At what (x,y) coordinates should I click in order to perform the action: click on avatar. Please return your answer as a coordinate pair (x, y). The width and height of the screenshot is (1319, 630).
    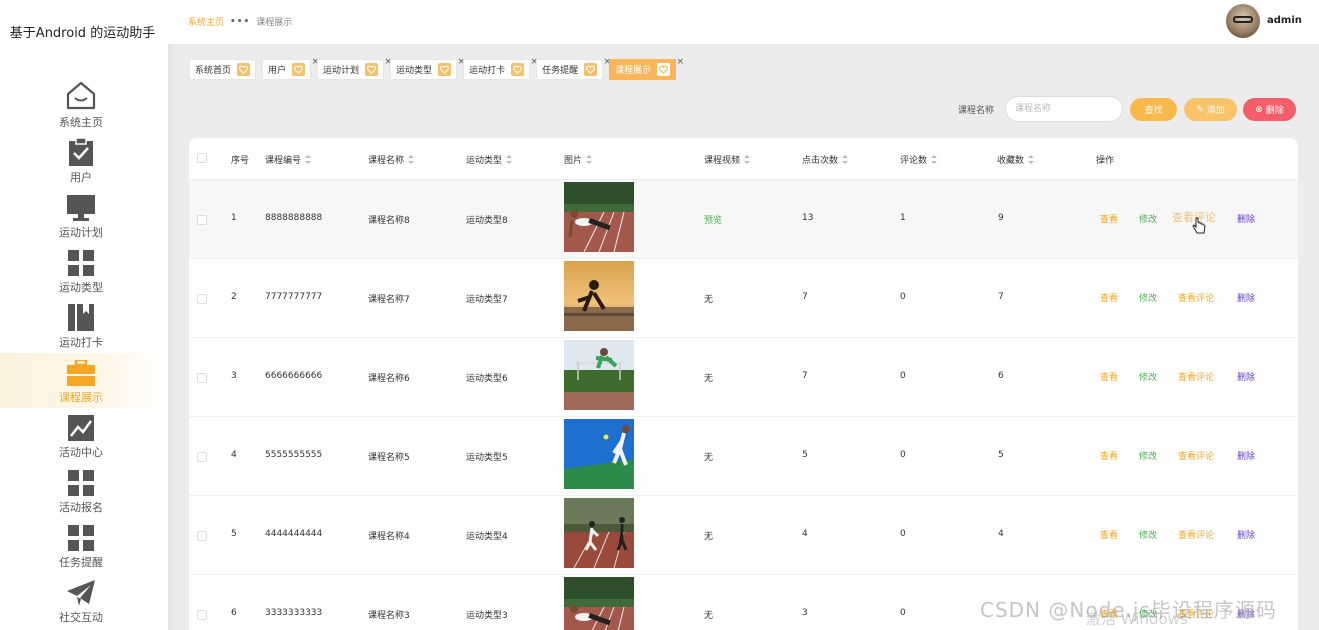
    Looking at the image, I should click on (1243, 21).